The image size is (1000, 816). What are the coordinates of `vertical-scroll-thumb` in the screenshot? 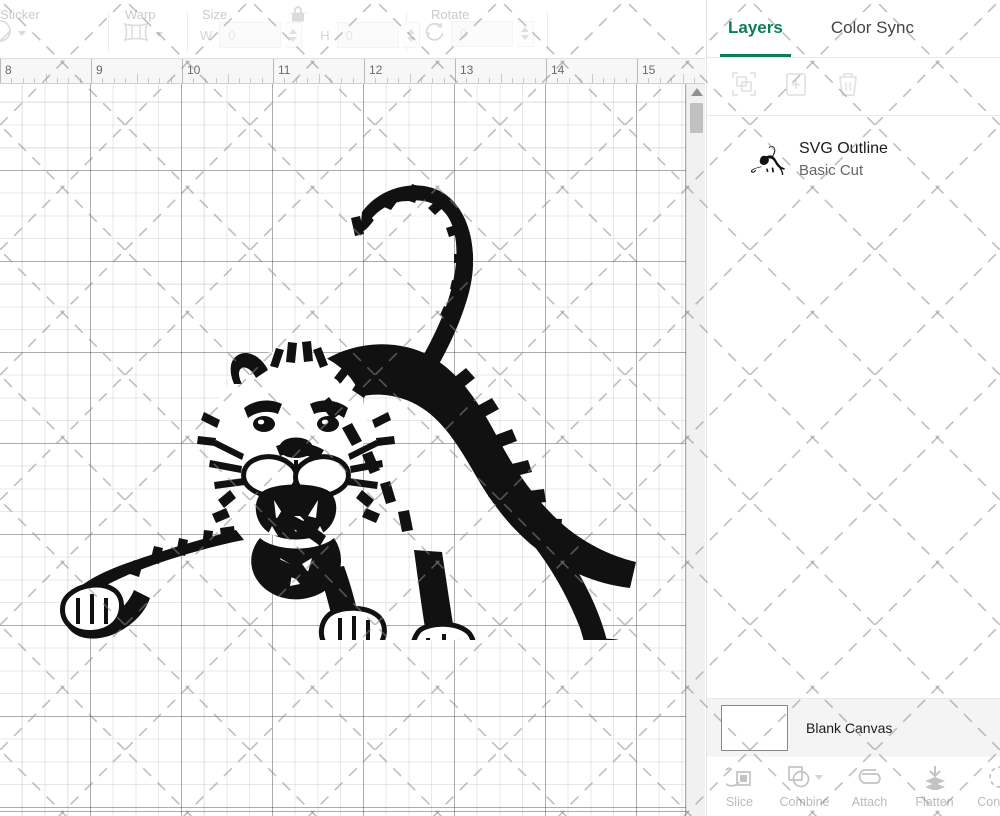 It's located at (696, 118).